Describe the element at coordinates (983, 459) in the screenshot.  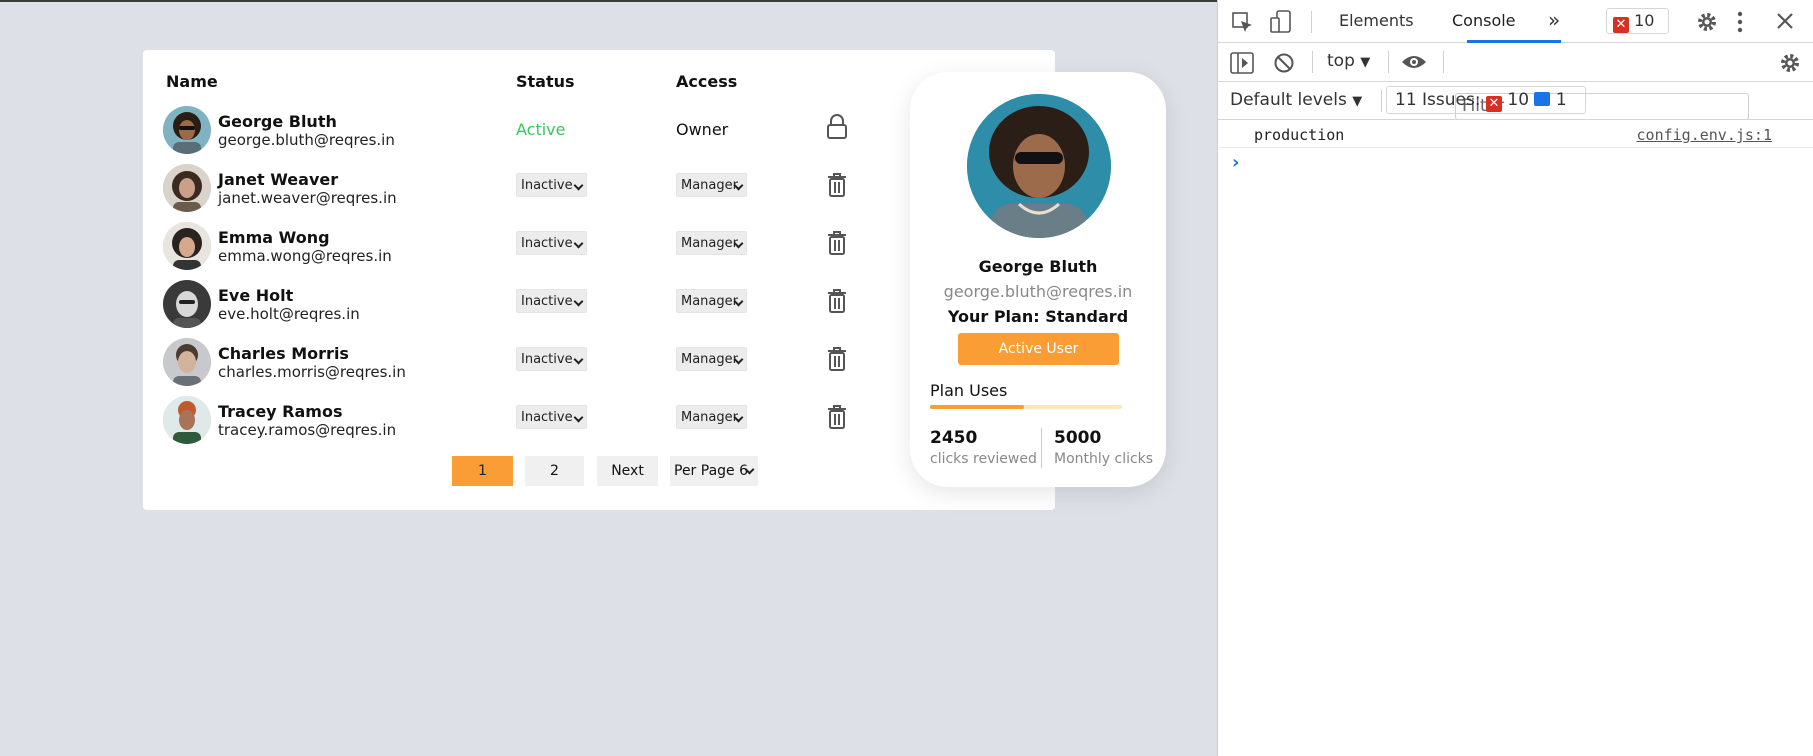
I see `clicks-reviewed-label: clicks reviewed` at that location.